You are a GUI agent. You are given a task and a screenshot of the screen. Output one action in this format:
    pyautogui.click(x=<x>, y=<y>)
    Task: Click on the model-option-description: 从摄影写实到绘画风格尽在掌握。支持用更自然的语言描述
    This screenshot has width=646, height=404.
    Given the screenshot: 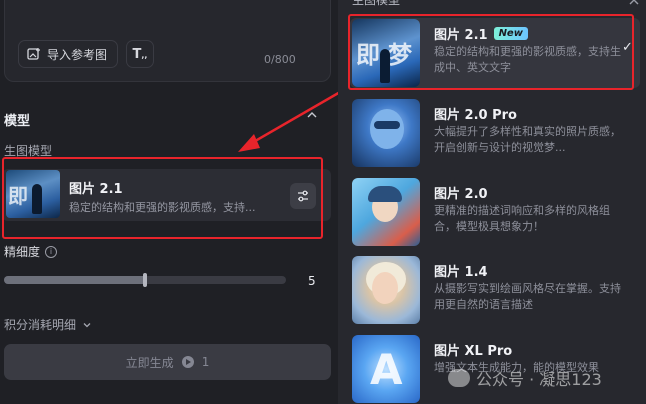 What is the action you would take?
    pyautogui.click(x=527, y=296)
    